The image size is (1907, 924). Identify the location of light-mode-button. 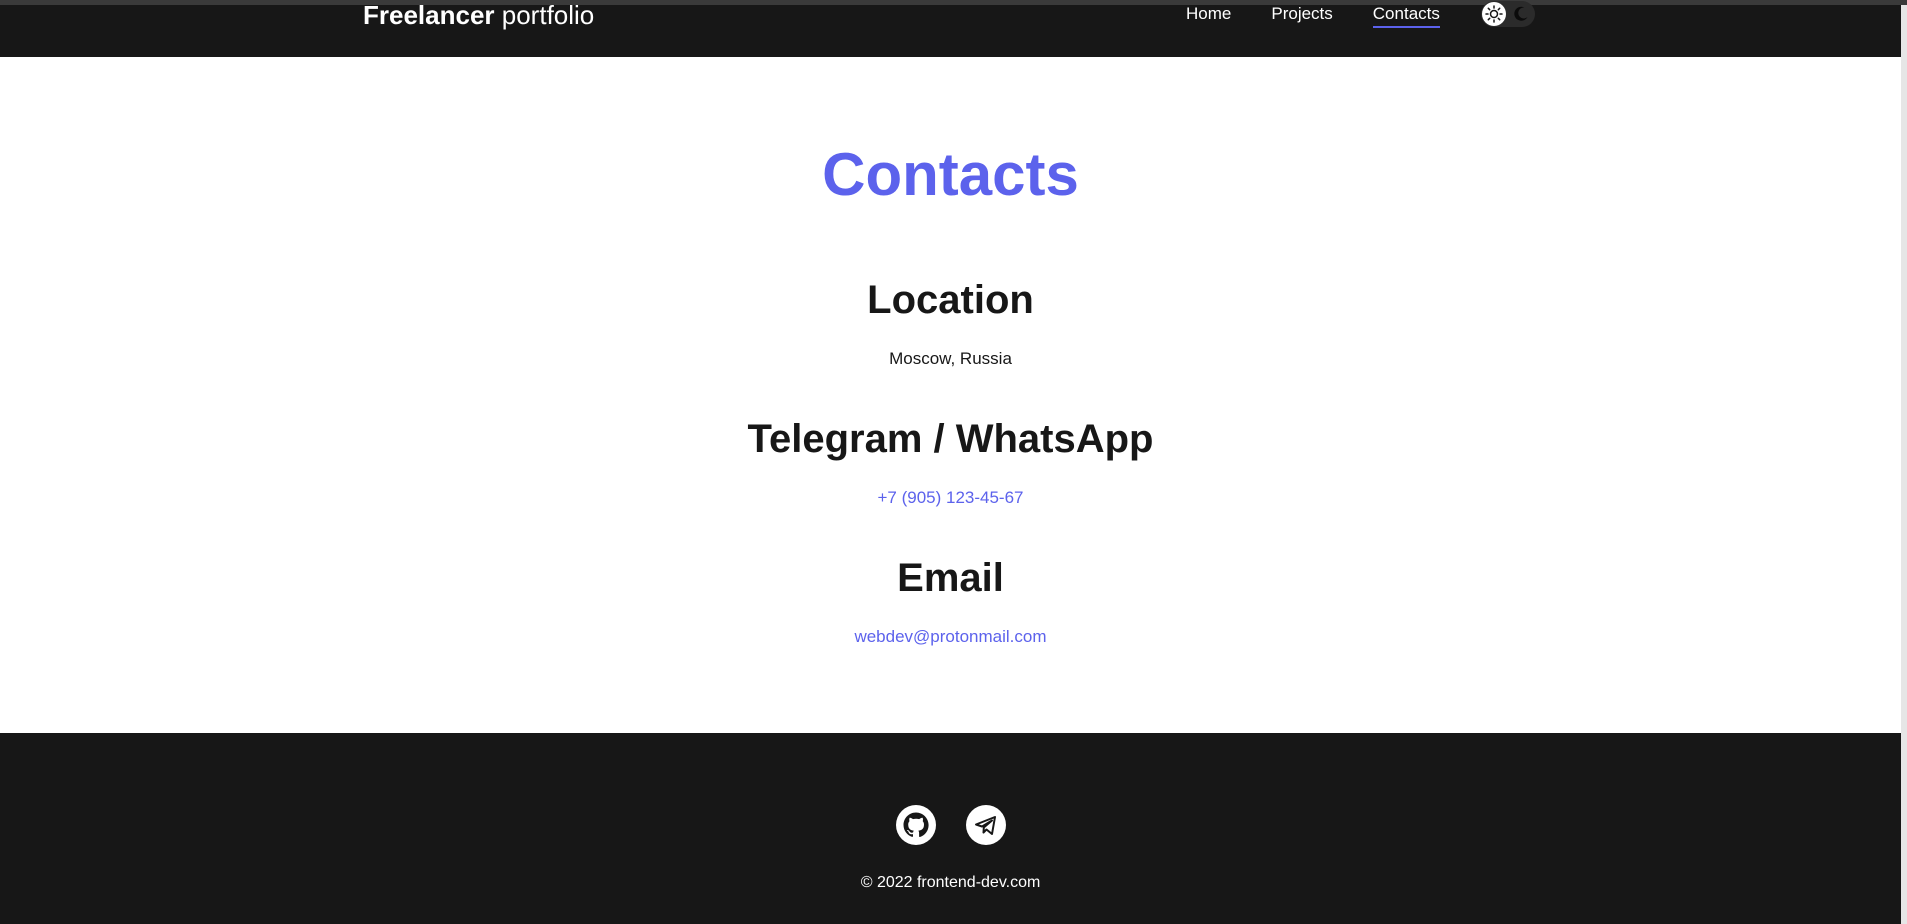
(1494, 14).